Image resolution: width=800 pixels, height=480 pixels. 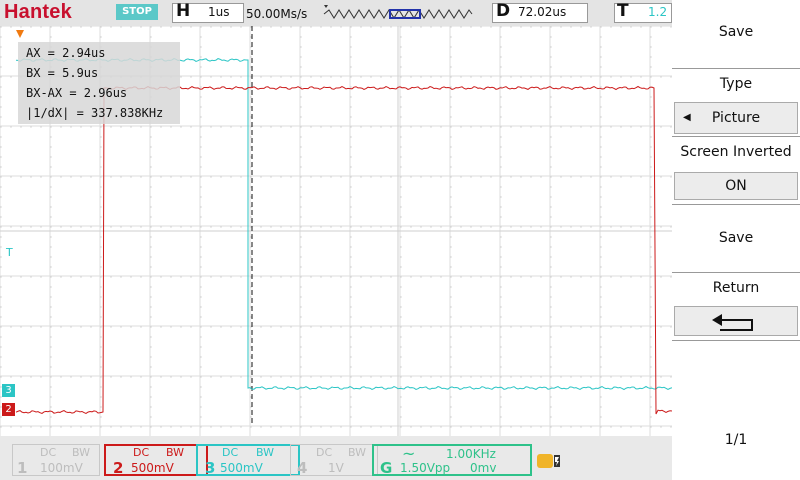 What do you see at coordinates (141, 452) in the screenshot?
I see `ch2-coupling: DC` at bounding box center [141, 452].